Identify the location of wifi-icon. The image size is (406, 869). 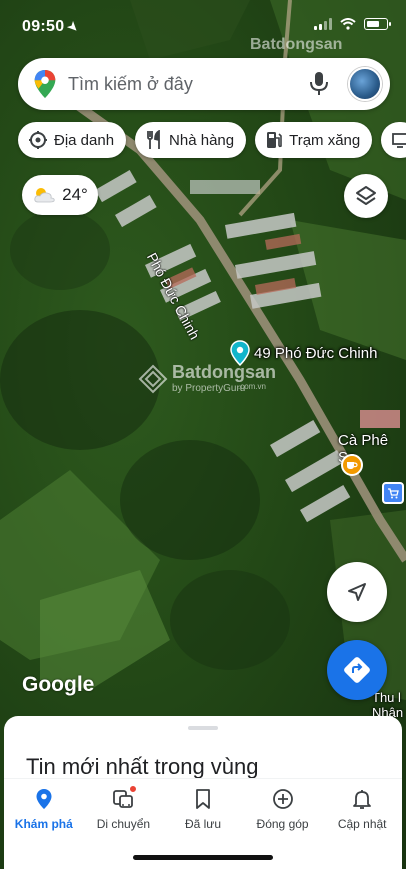
(348, 24).